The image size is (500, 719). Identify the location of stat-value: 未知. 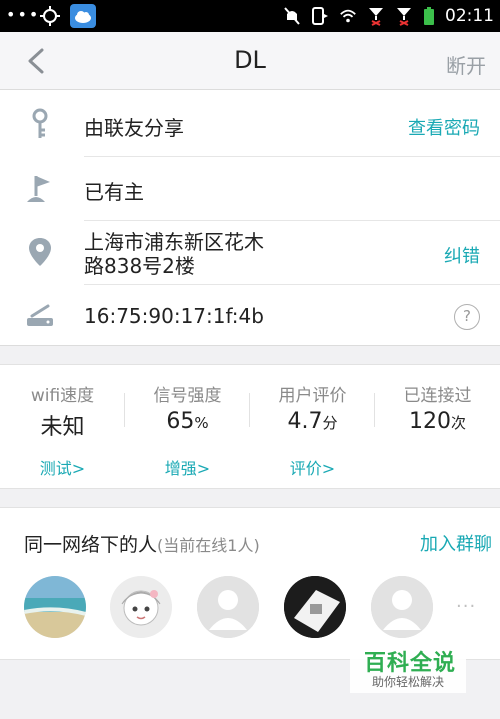
(62, 427).